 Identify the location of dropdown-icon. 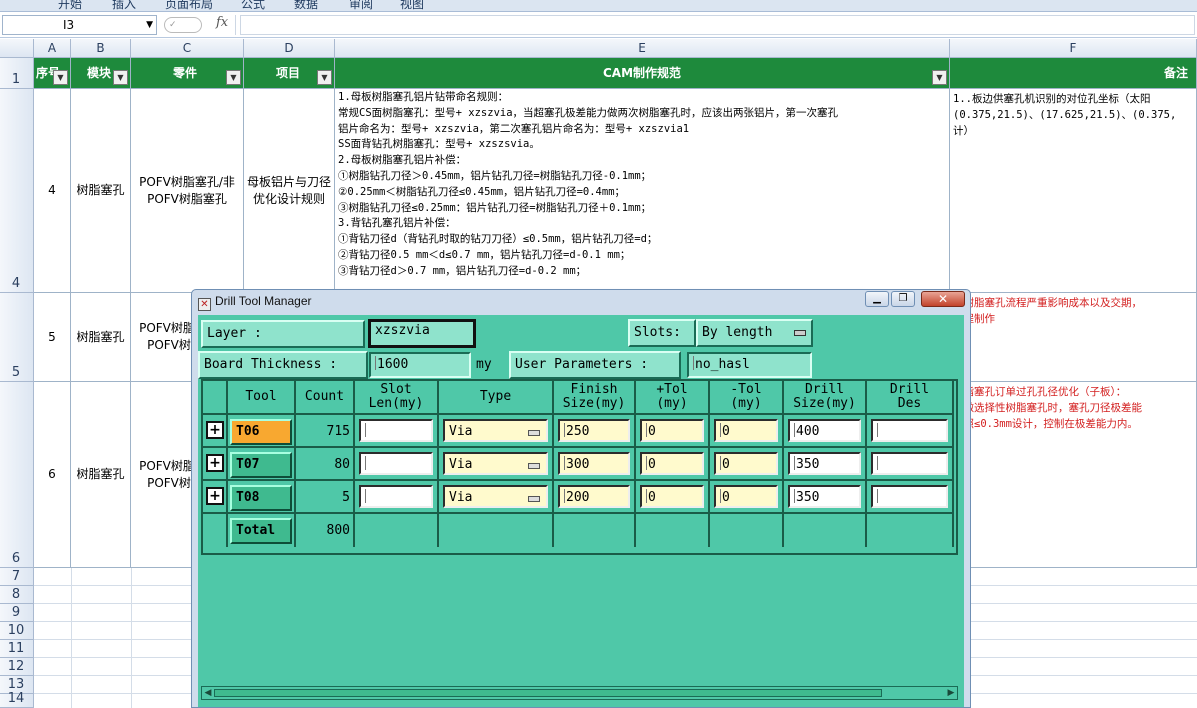
(534, 466).